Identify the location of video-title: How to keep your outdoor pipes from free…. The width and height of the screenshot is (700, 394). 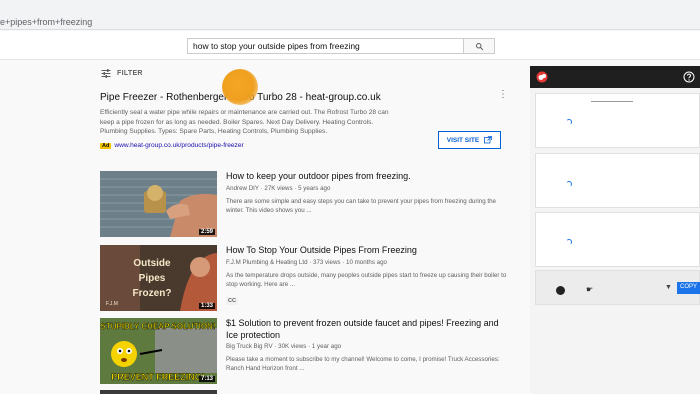
(367, 177).